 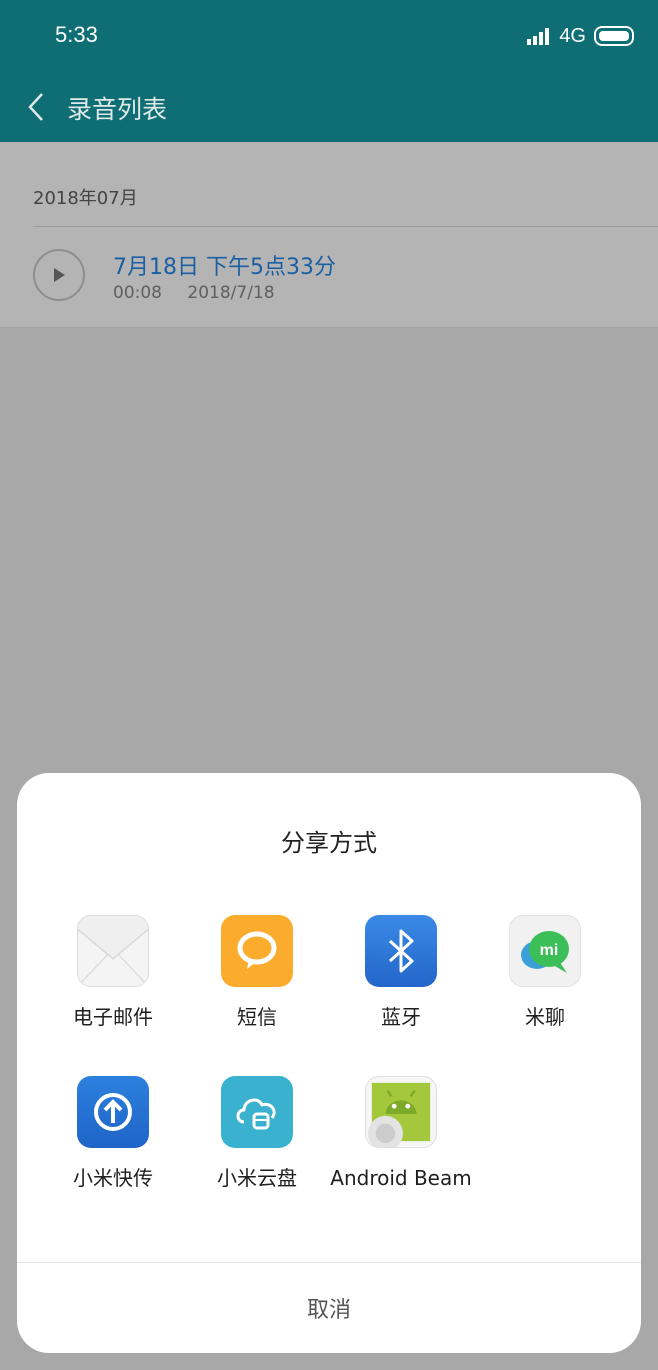 What do you see at coordinates (113, 1178) in the screenshot?
I see `share-option-label: 小米快传` at bounding box center [113, 1178].